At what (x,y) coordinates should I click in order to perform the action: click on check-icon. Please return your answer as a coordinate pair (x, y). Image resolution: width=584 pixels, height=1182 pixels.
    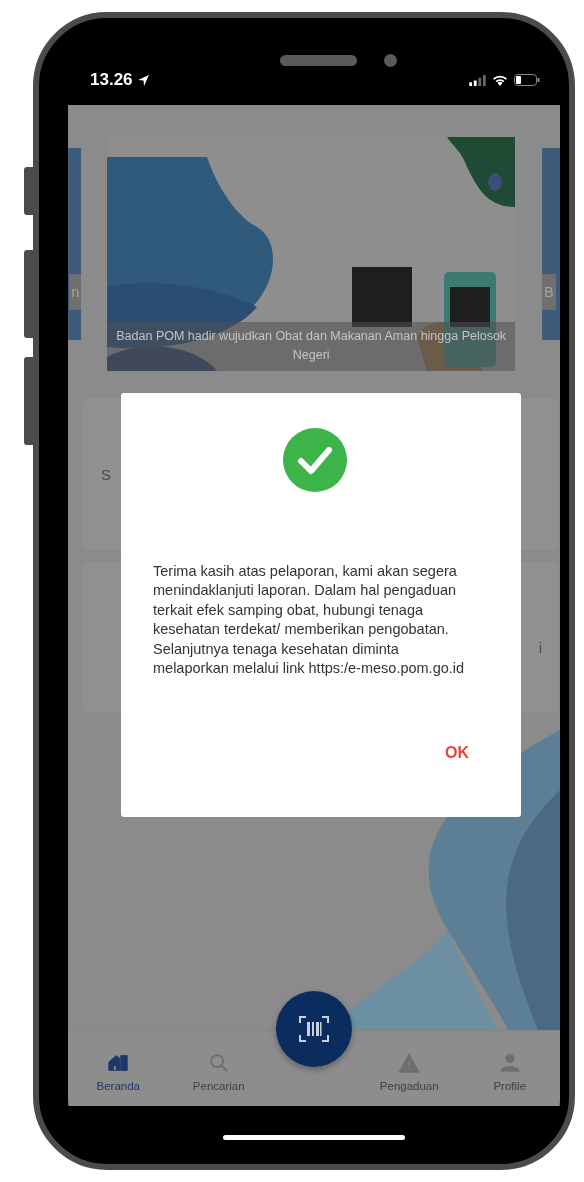
    Looking at the image, I should click on (315, 460).